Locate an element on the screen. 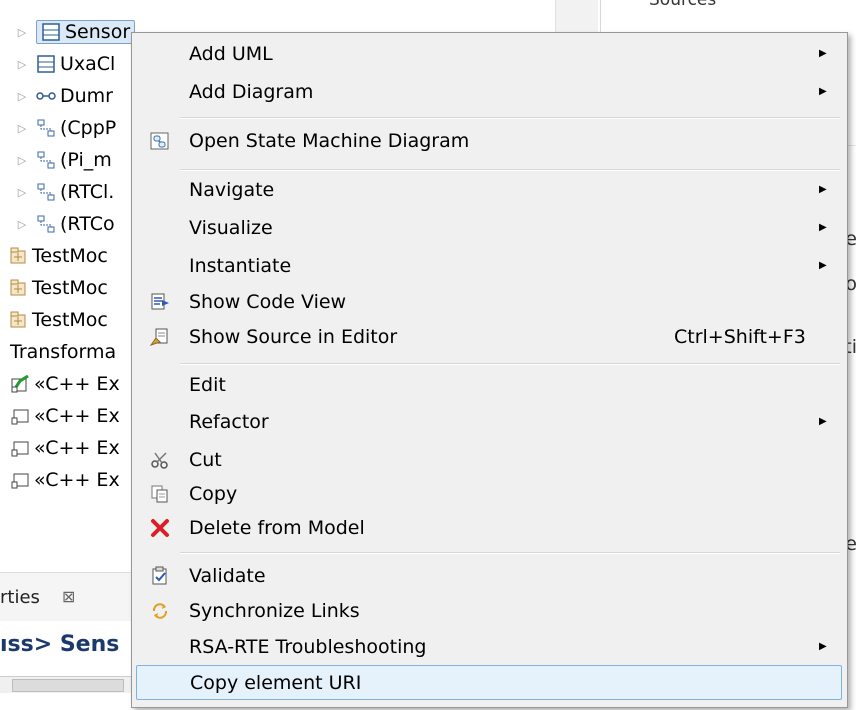  scissors-icon is located at coordinates (160, 460).